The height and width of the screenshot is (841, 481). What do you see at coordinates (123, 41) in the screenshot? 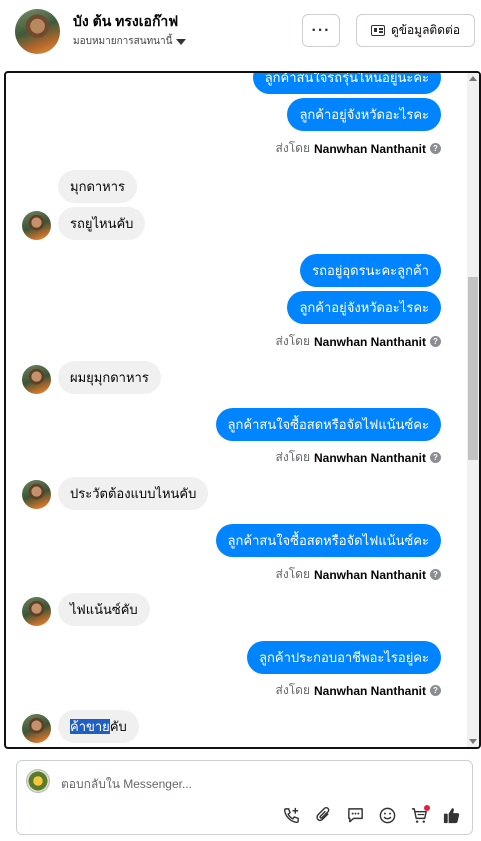
I see `assign-label: มอบหมายการสนทนานี้` at bounding box center [123, 41].